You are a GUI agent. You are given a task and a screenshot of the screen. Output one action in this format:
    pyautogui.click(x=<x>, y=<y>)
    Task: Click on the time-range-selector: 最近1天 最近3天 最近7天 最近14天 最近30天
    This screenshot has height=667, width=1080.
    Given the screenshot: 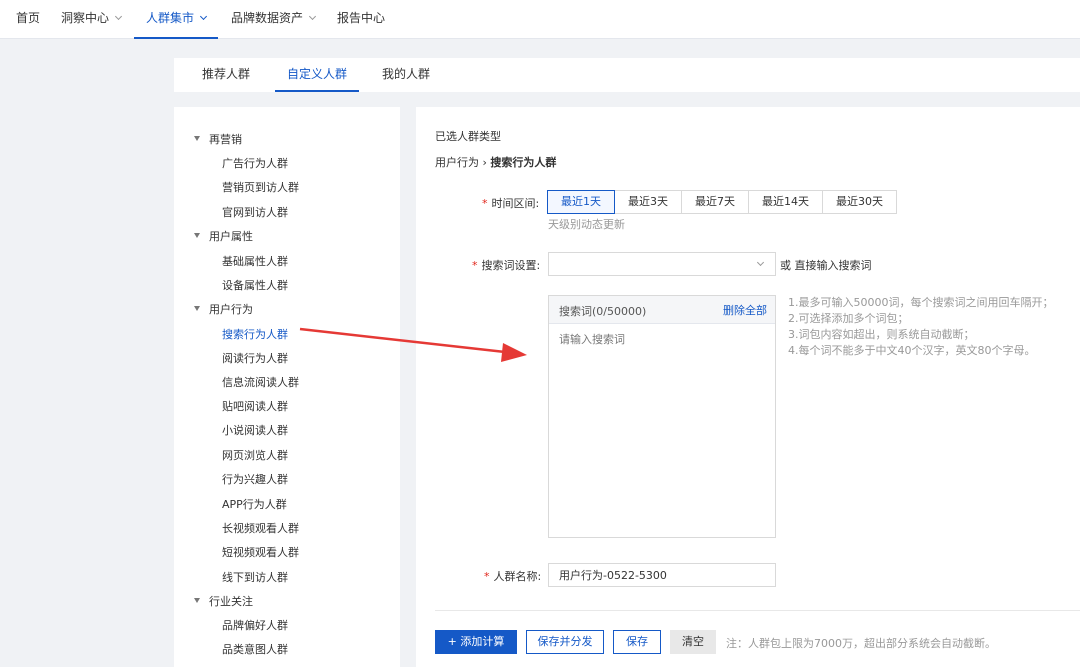 What is the action you would take?
    pyautogui.click(x=722, y=202)
    